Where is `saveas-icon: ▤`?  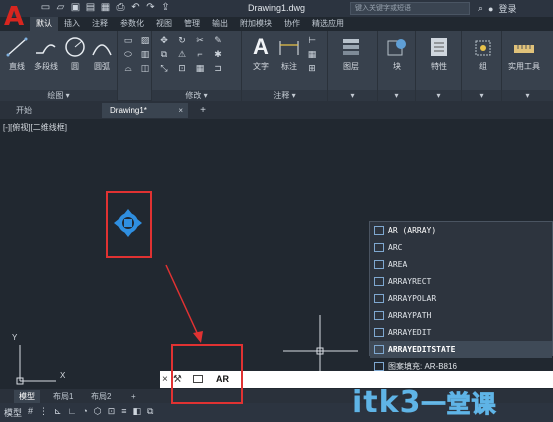 saveas-icon: ▤ is located at coordinates (90, 7).